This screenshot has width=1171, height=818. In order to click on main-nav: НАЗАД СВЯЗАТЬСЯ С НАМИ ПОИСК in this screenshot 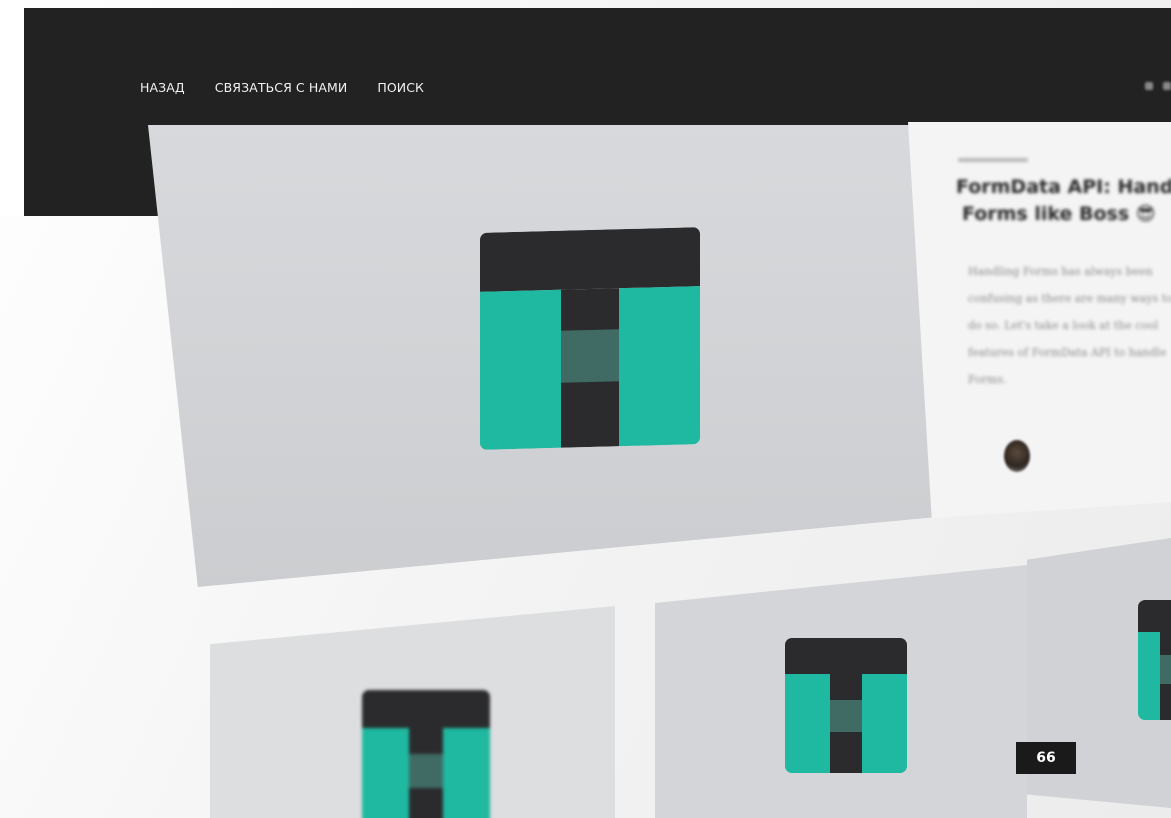, I will do `click(282, 87)`.